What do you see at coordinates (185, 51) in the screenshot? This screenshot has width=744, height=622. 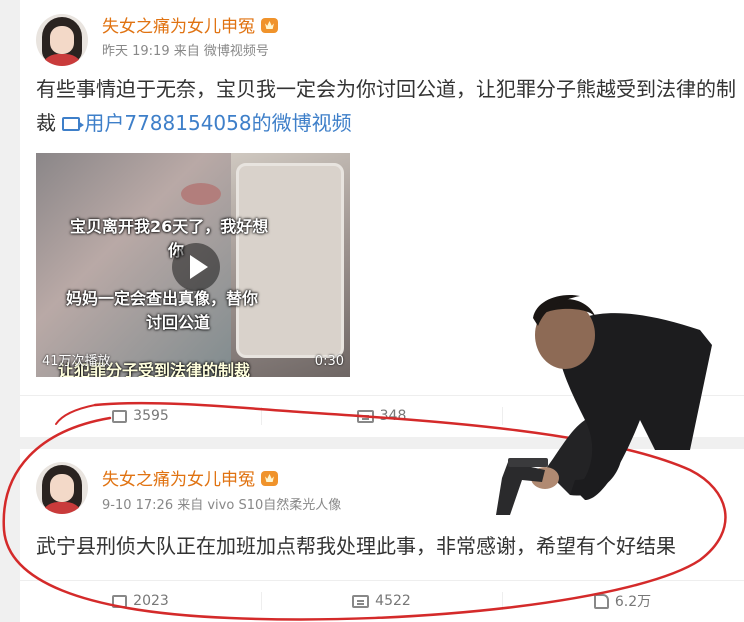 I see `post-meta: 昨天 19:19 来自 微博视频号` at bounding box center [185, 51].